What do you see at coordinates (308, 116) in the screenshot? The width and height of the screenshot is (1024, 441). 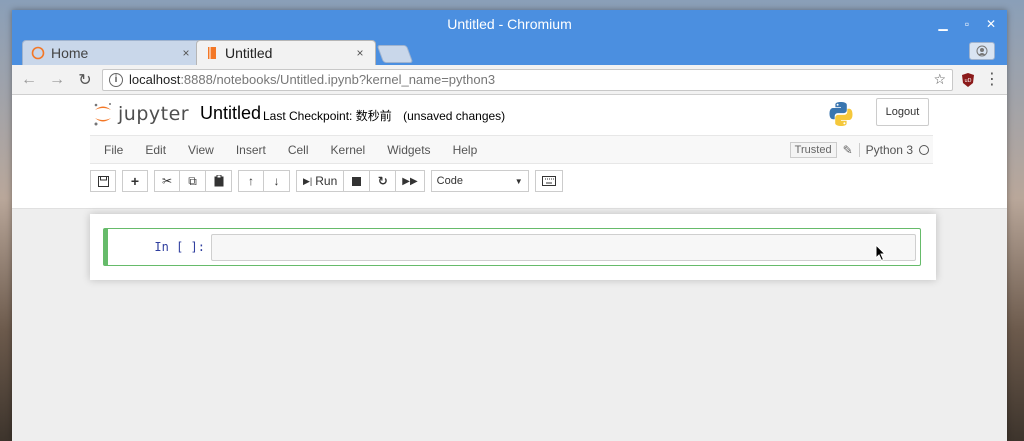 I see `checkpoint-label: Last Checkpoint:` at bounding box center [308, 116].